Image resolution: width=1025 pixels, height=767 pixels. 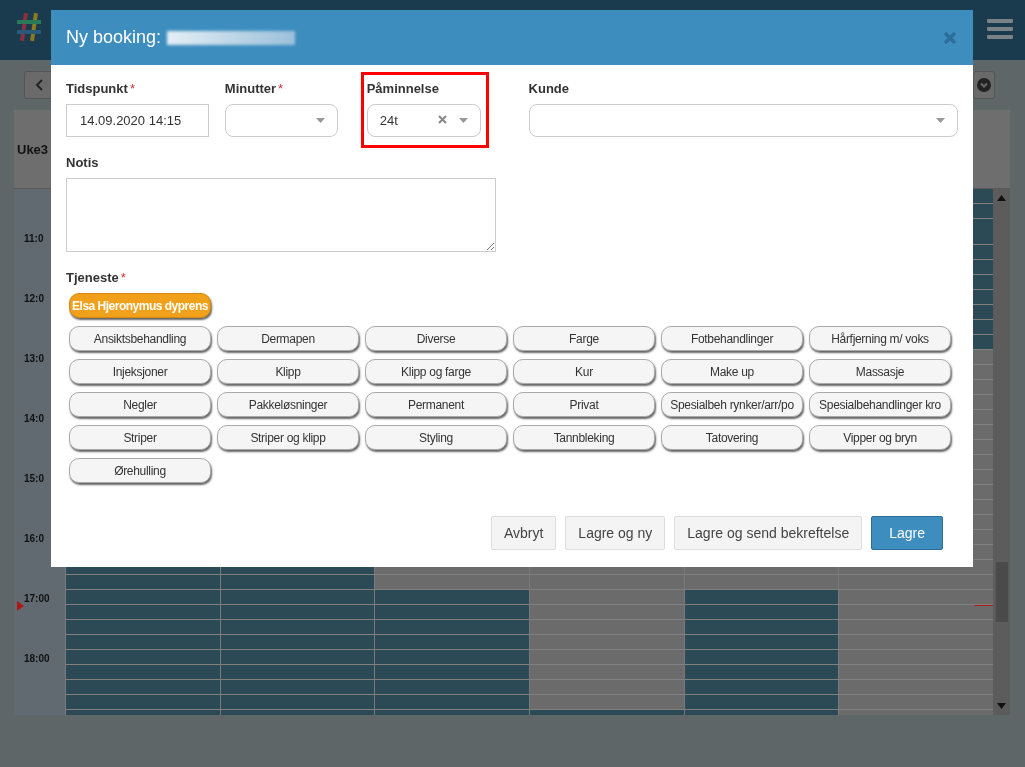 What do you see at coordinates (34, 418) in the screenshot?
I see `time-label: 14:0` at bounding box center [34, 418].